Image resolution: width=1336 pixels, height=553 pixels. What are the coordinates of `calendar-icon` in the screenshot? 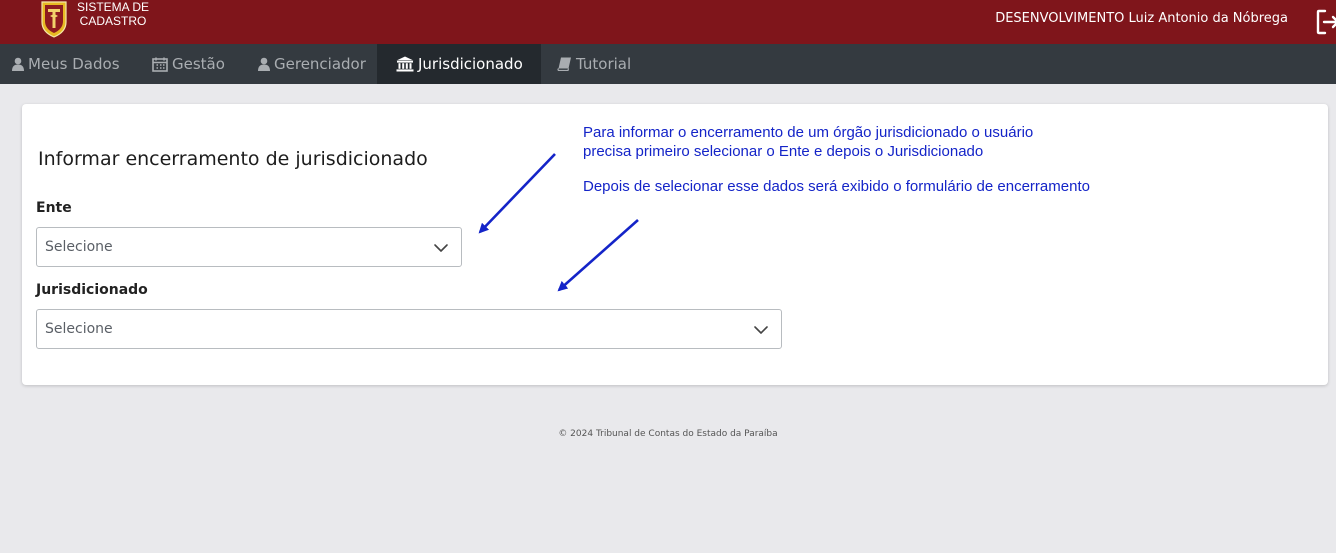 It's located at (160, 64).